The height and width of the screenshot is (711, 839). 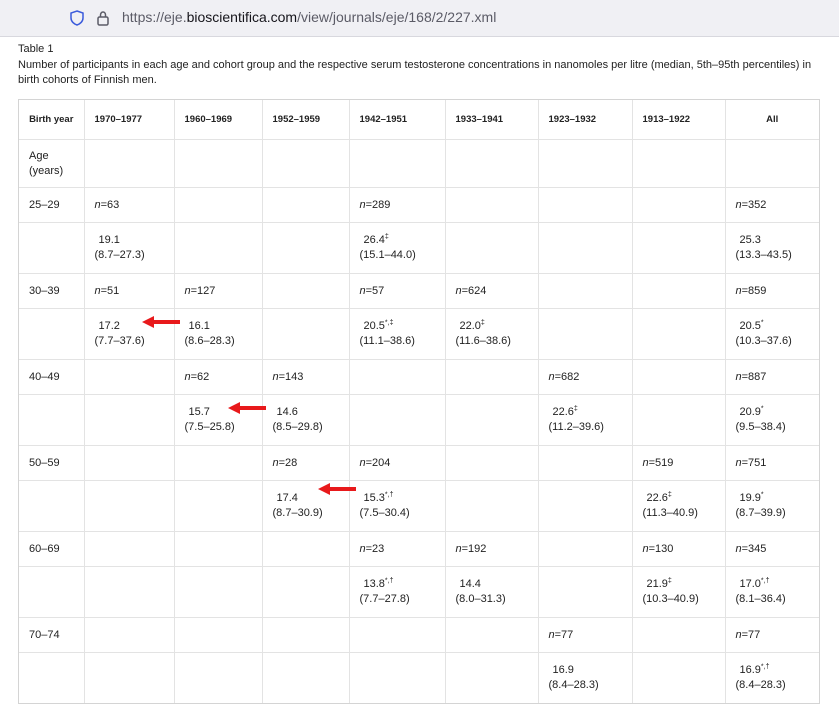 I want to click on value-cell: 22.0‡ (11.6–38.6), so click(x=492, y=334).